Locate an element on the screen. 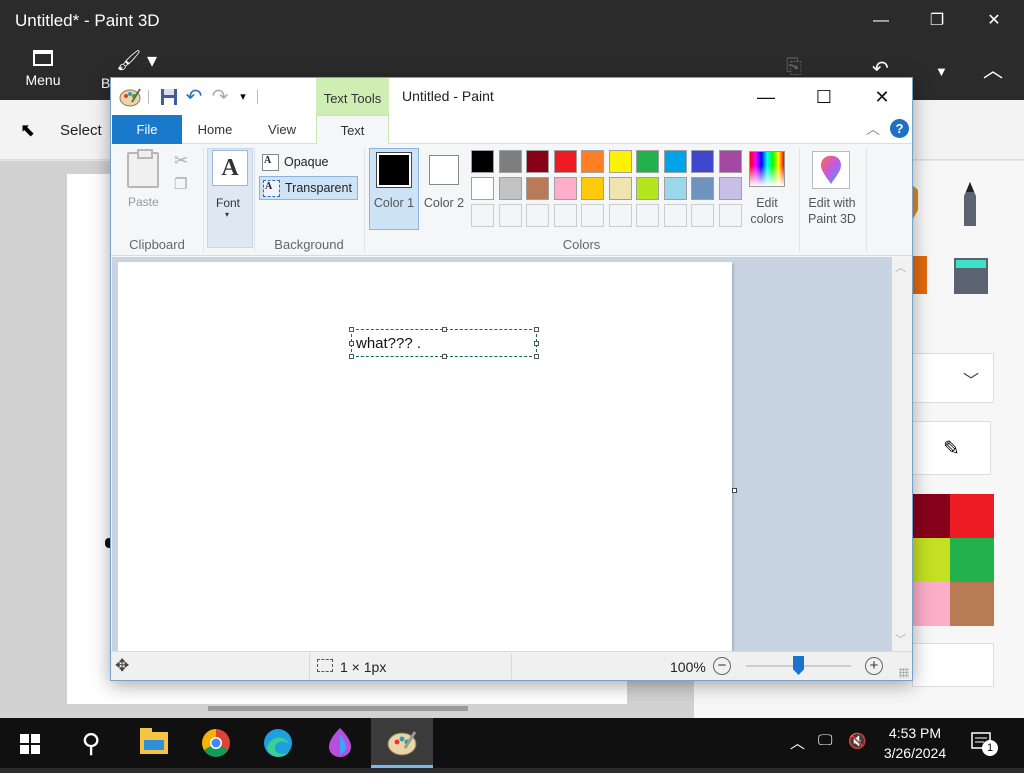 This screenshot has width=1024, height=773. brushes-button: 🖌 ▾ is located at coordinates (128, 60).